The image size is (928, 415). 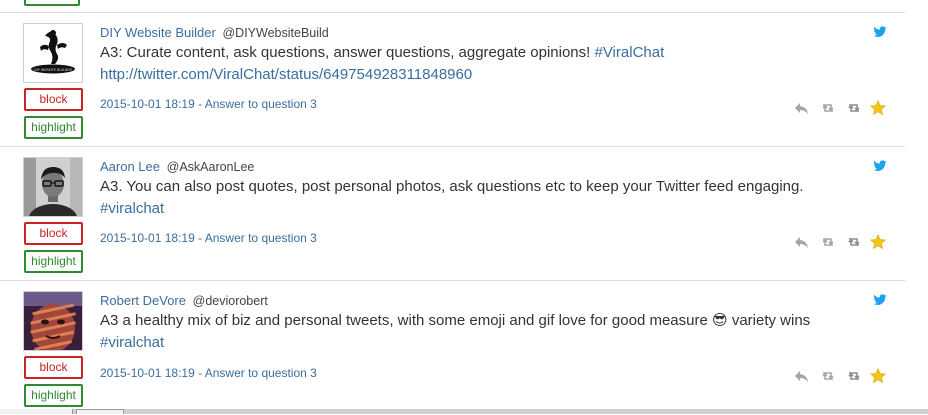 What do you see at coordinates (52, 3) in the screenshot?
I see `highlight-button-previous` at bounding box center [52, 3].